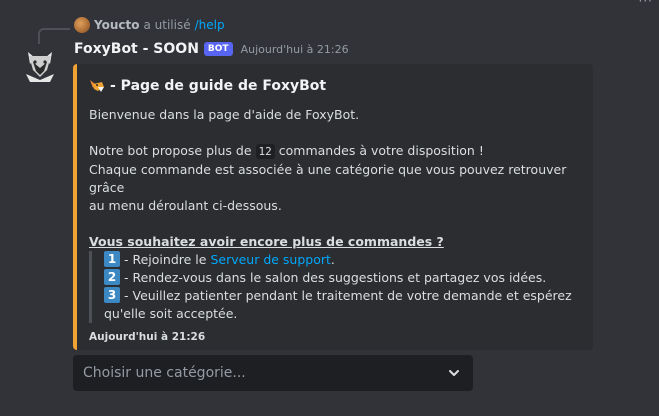 The width and height of the screenshot is (659, 416). Describe the element at coordinates (185, 205) in the screenshot. I see `embed-line-3: au menu déroulant ci-dessous.` at that location.